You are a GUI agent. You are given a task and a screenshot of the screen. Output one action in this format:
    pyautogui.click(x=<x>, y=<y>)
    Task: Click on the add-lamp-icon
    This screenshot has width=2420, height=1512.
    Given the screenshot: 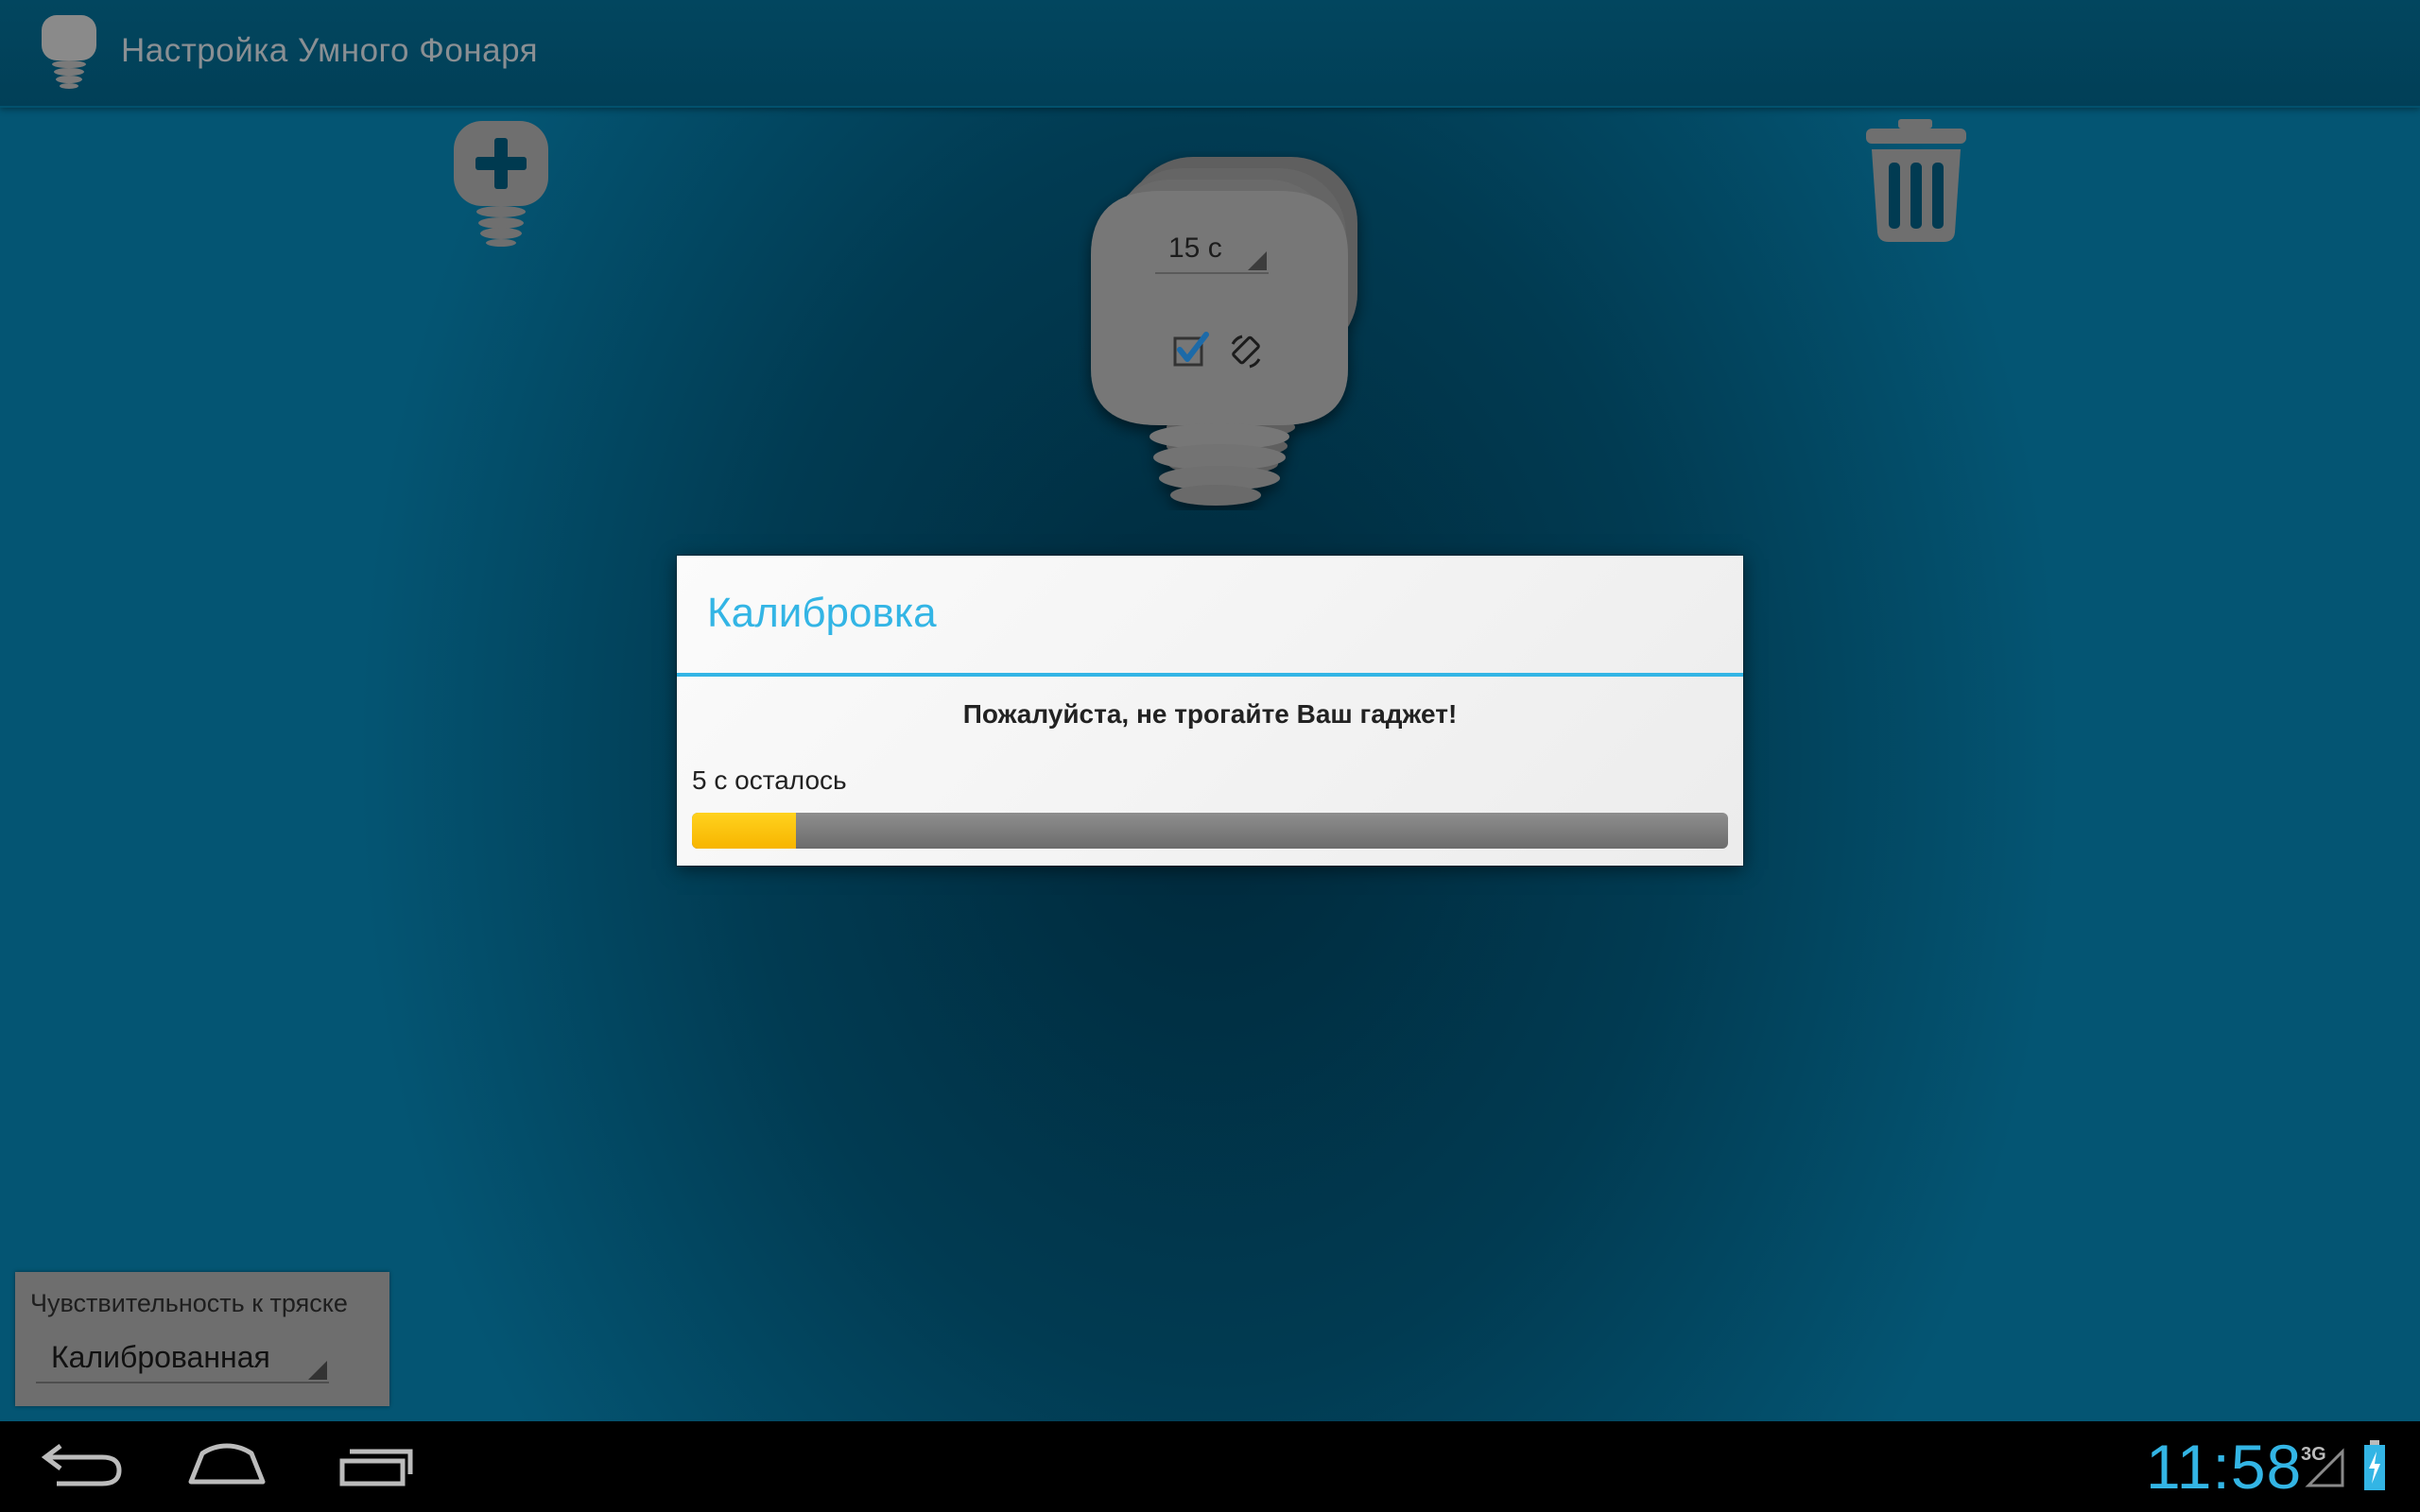 What is the action you would take?
    pyautogui.click(x=502, y=183)
    